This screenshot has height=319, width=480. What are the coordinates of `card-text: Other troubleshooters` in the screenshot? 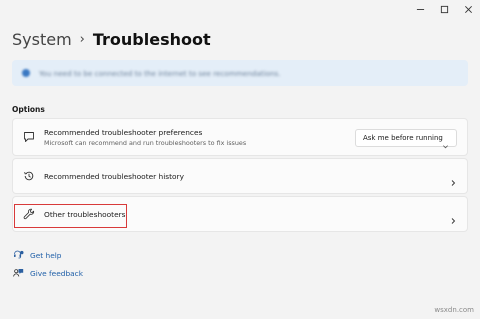 It's located at (85, 214).